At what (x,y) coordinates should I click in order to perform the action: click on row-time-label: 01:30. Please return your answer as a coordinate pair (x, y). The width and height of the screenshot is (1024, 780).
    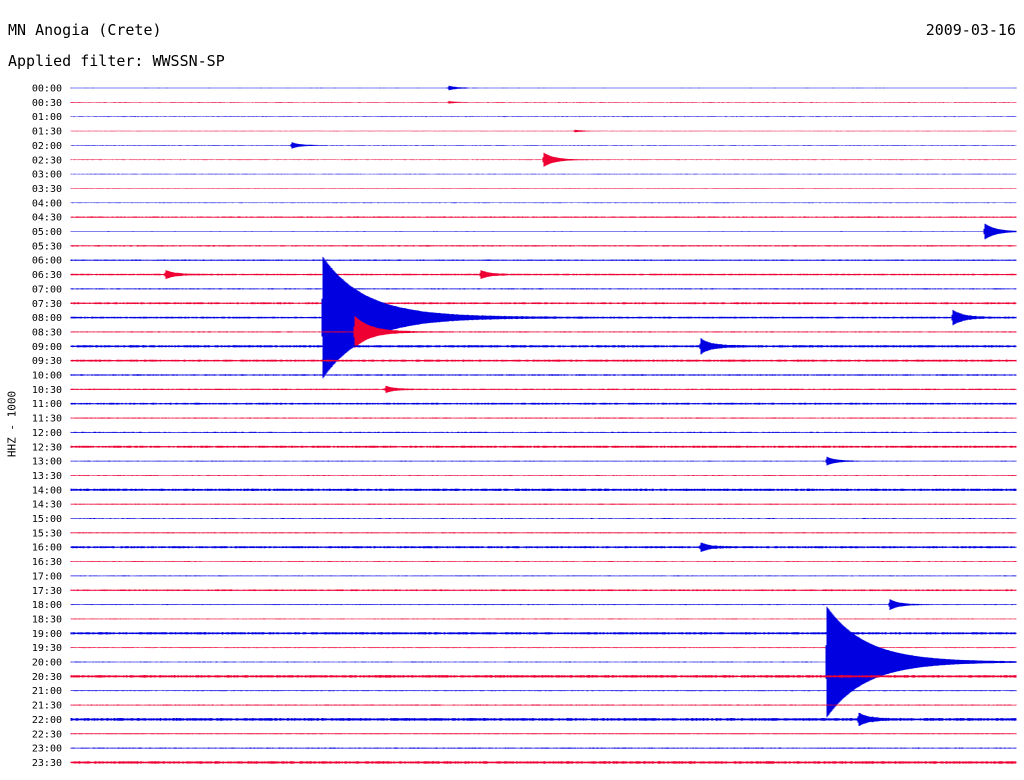
    Looking at the image, I should click on (47, 132).